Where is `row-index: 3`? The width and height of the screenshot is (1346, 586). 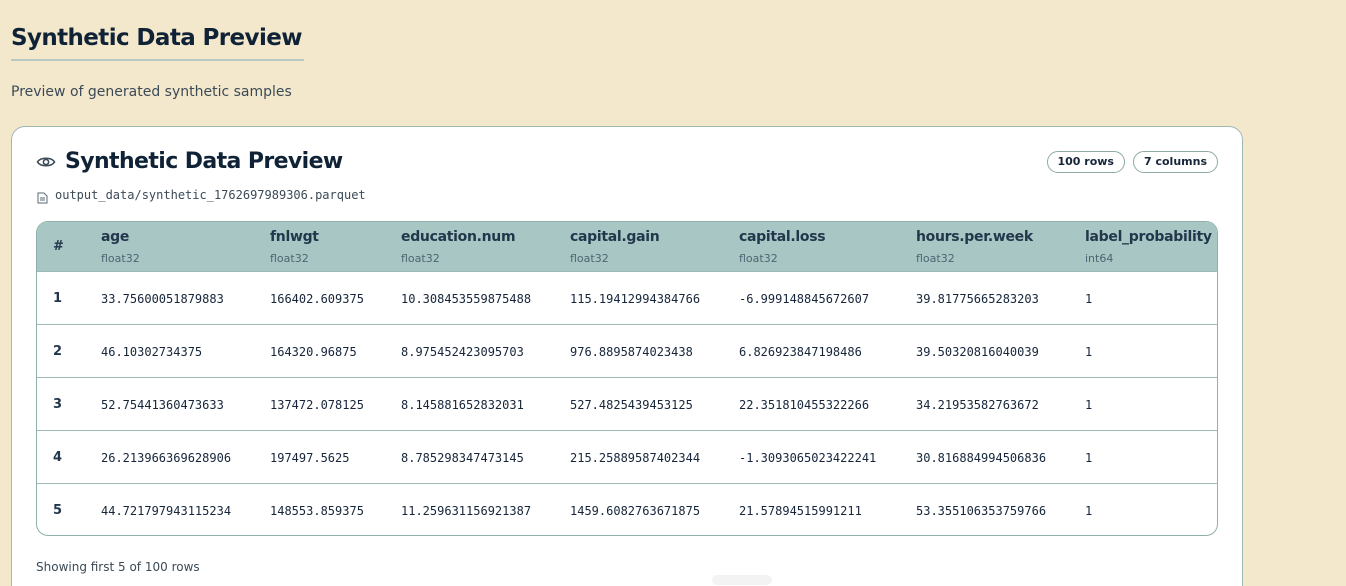 row-index: 3 is located at coordinates (58, 404).